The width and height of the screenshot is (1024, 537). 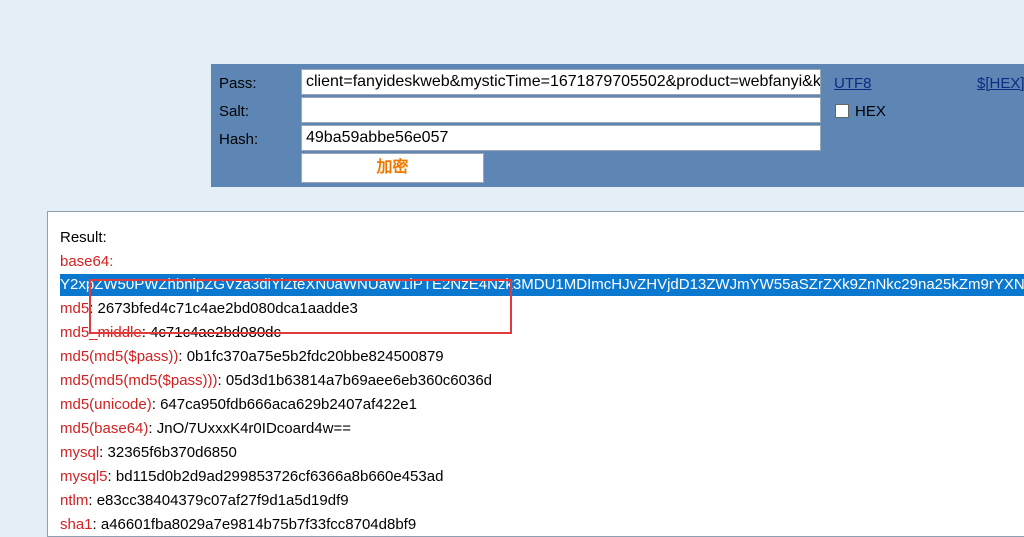 What do you see at coordinates (205, 428) in the screenshot?
I see `result-row-md5-base64: md5(base64): JnO/7UxxxK4r0IDcoard4w==` at bounding box center [205, 428].